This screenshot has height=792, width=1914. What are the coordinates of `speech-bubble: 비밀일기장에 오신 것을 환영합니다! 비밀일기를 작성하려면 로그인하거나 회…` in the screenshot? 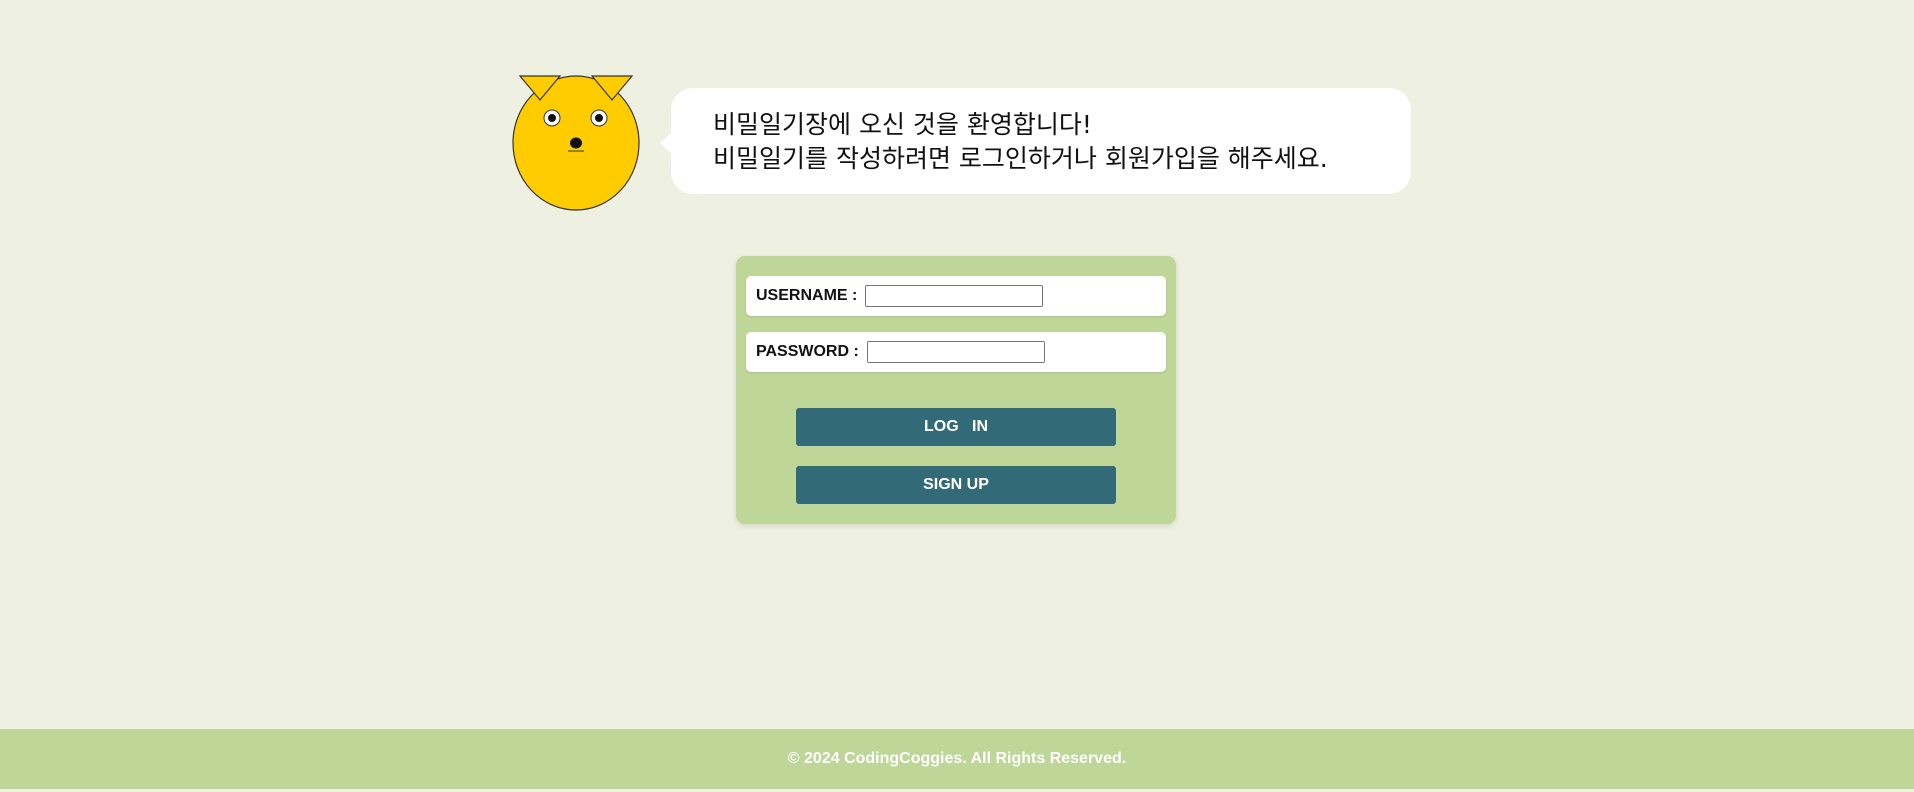 It's located at (1035, 141).